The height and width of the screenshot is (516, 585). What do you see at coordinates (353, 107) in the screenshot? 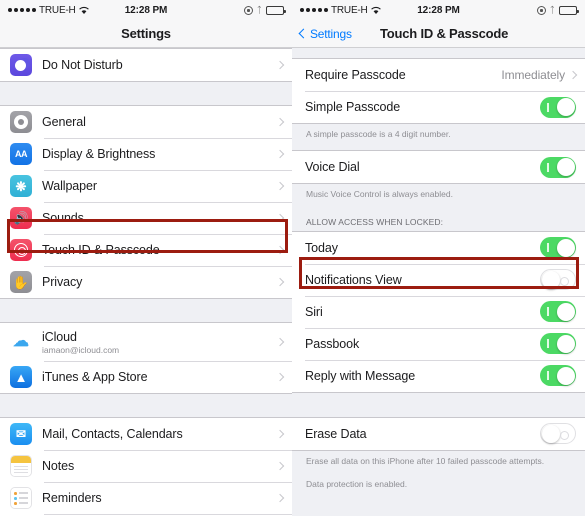
I see `row-label: Simple Passcode` at bounding box center [353, 107].